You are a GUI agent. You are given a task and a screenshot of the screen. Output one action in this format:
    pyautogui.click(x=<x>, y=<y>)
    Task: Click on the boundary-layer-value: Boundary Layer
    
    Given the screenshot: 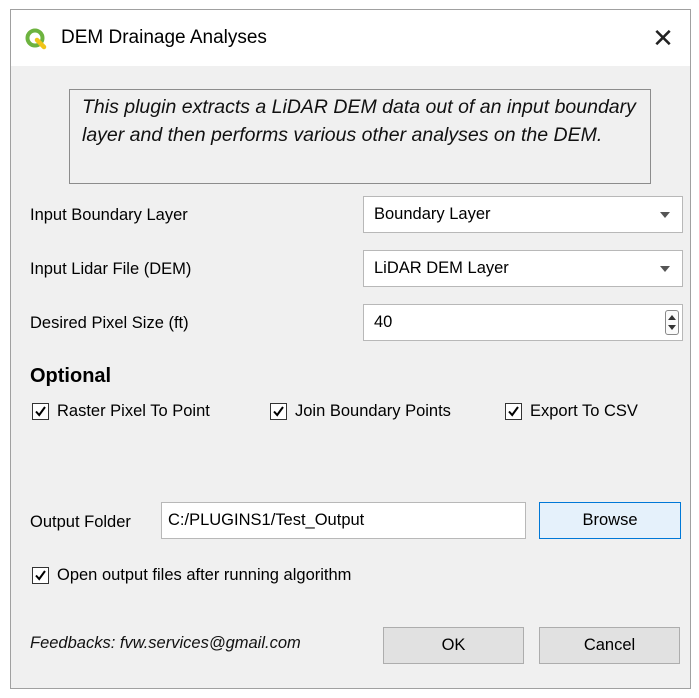 What is the action you would take?
    pyautogui.click(x=432, y=214)
    